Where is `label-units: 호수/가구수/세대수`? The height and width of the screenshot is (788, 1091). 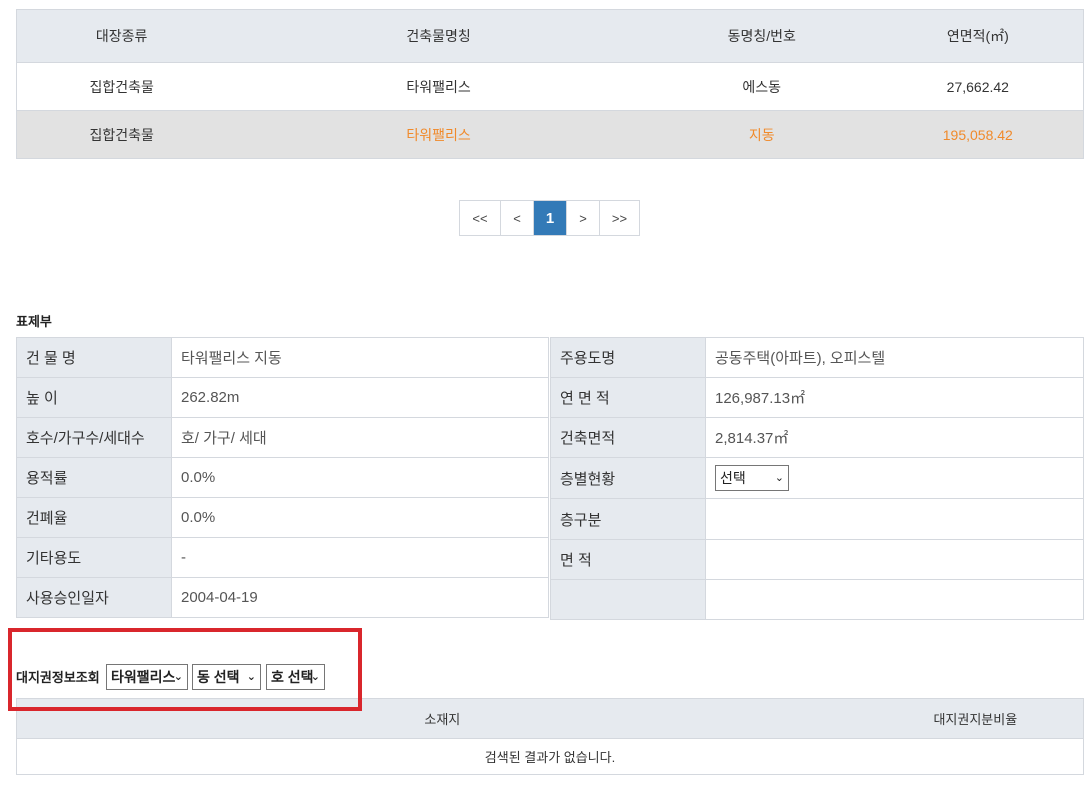
label-units: 호수/가구수/세대수 is located at coordinates (94, 437).